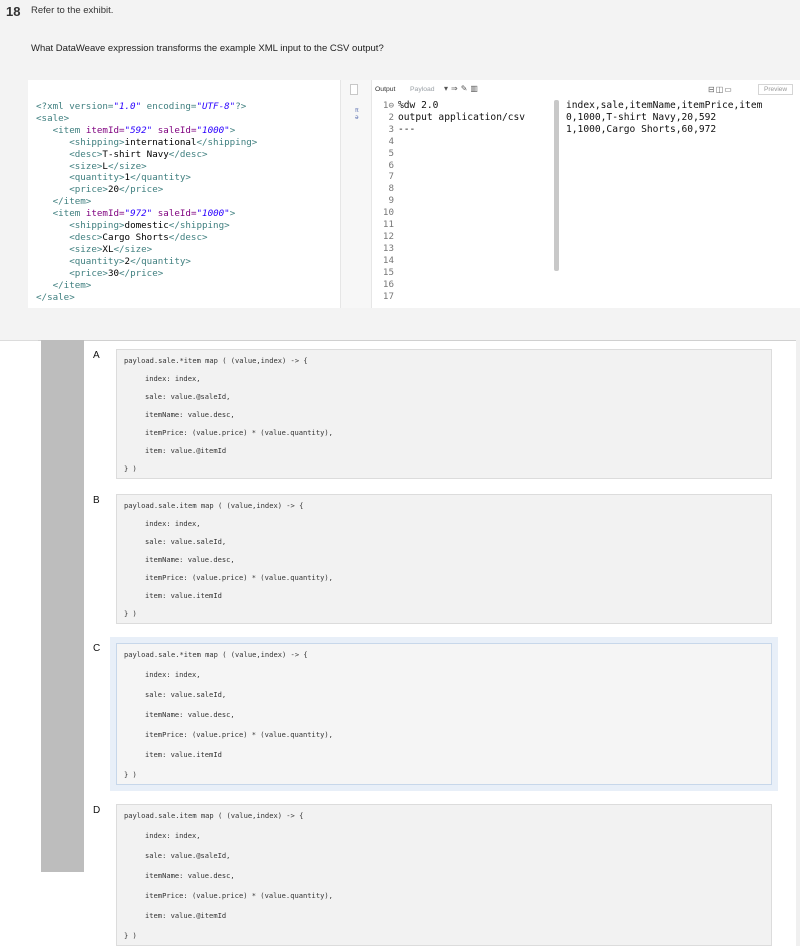 The height and width of the screenshot is (946, 800). Describe the element at coordinates (461, 118) in the screenshot. I see `dataweave-code: %dw 2.0 output application/csv ---` at that location.